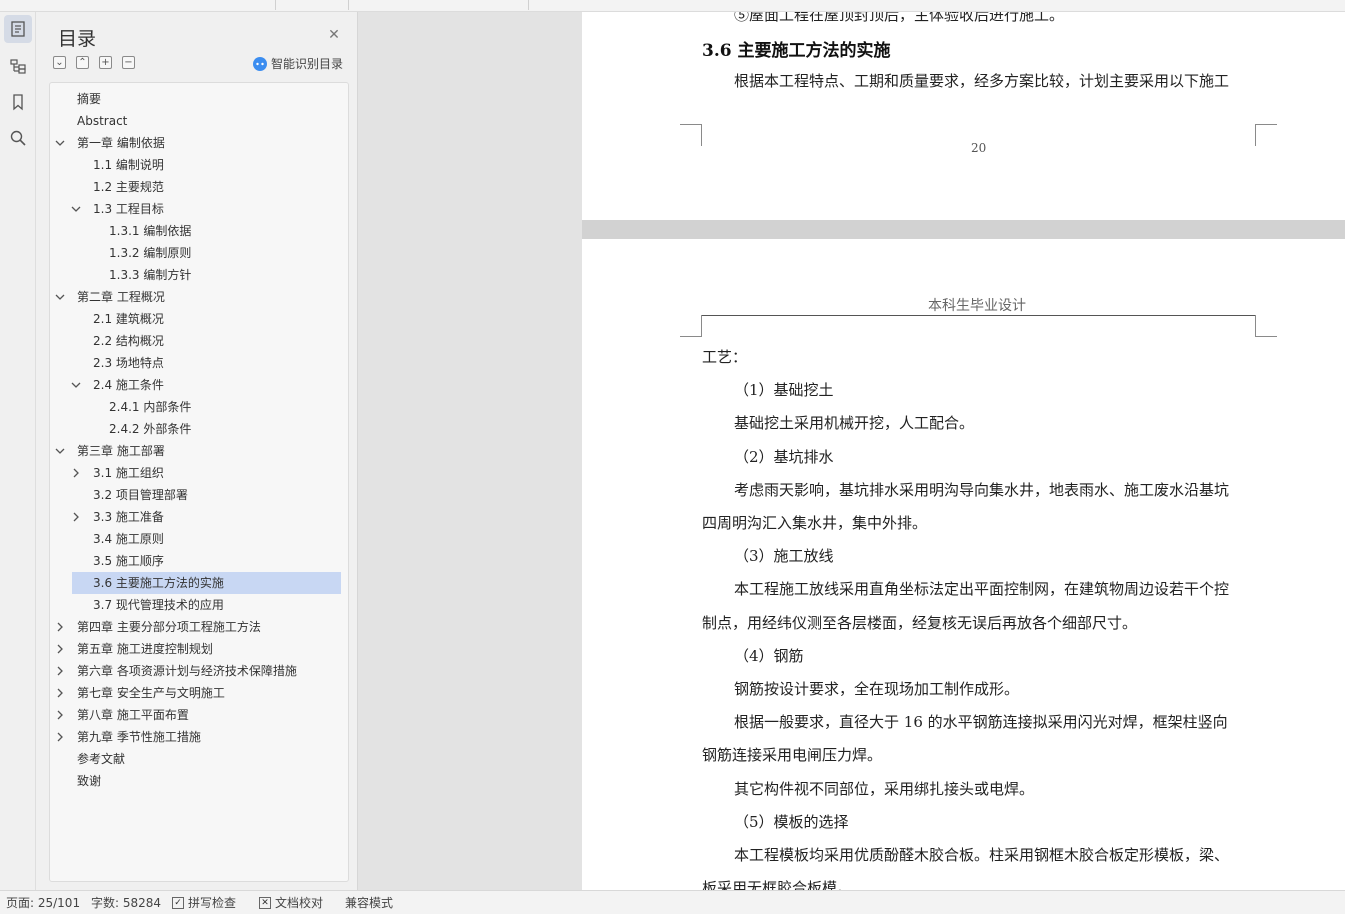 Image resolution: width=1345 pixels, height=914 pixels. I want to click on paragraph-line: 其它构件视不同部位，采用绑扎接头或电焊。, so click(884, 789).